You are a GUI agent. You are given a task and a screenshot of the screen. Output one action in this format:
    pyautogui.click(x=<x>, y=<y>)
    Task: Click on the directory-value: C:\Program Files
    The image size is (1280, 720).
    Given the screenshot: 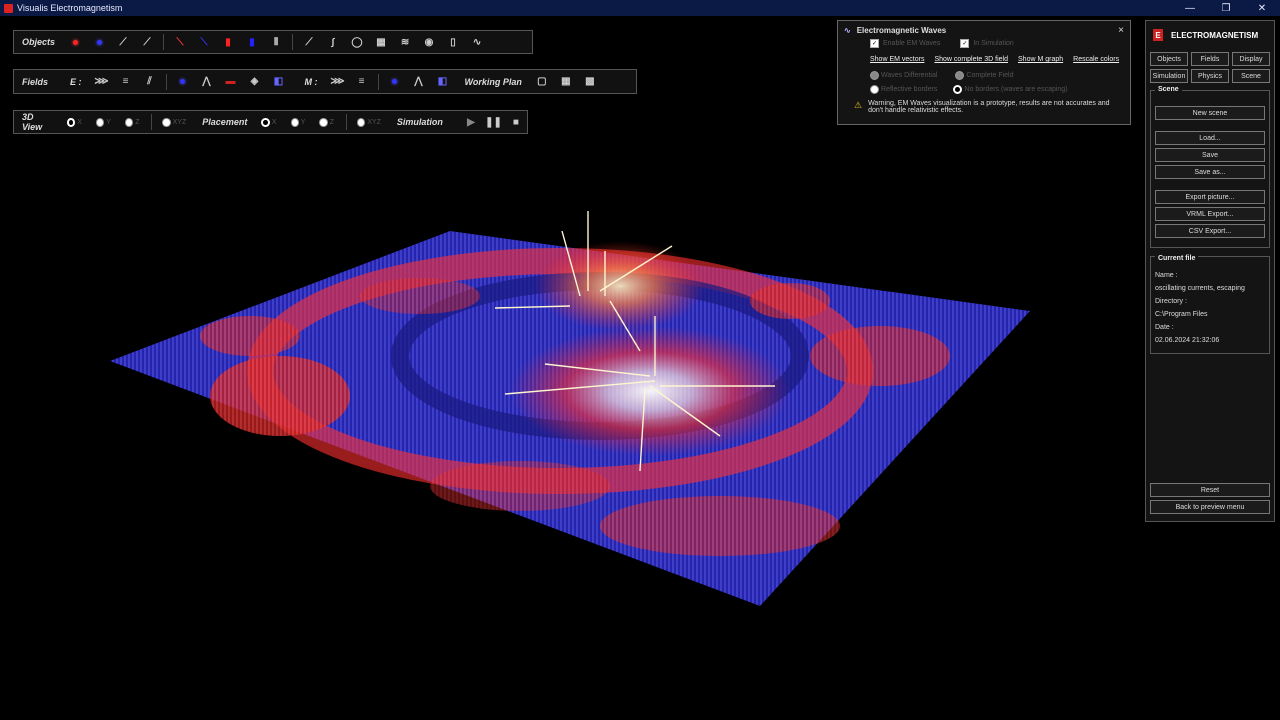 What is the action you would take?
    pyautogui.click(x=1181, y=314)
    